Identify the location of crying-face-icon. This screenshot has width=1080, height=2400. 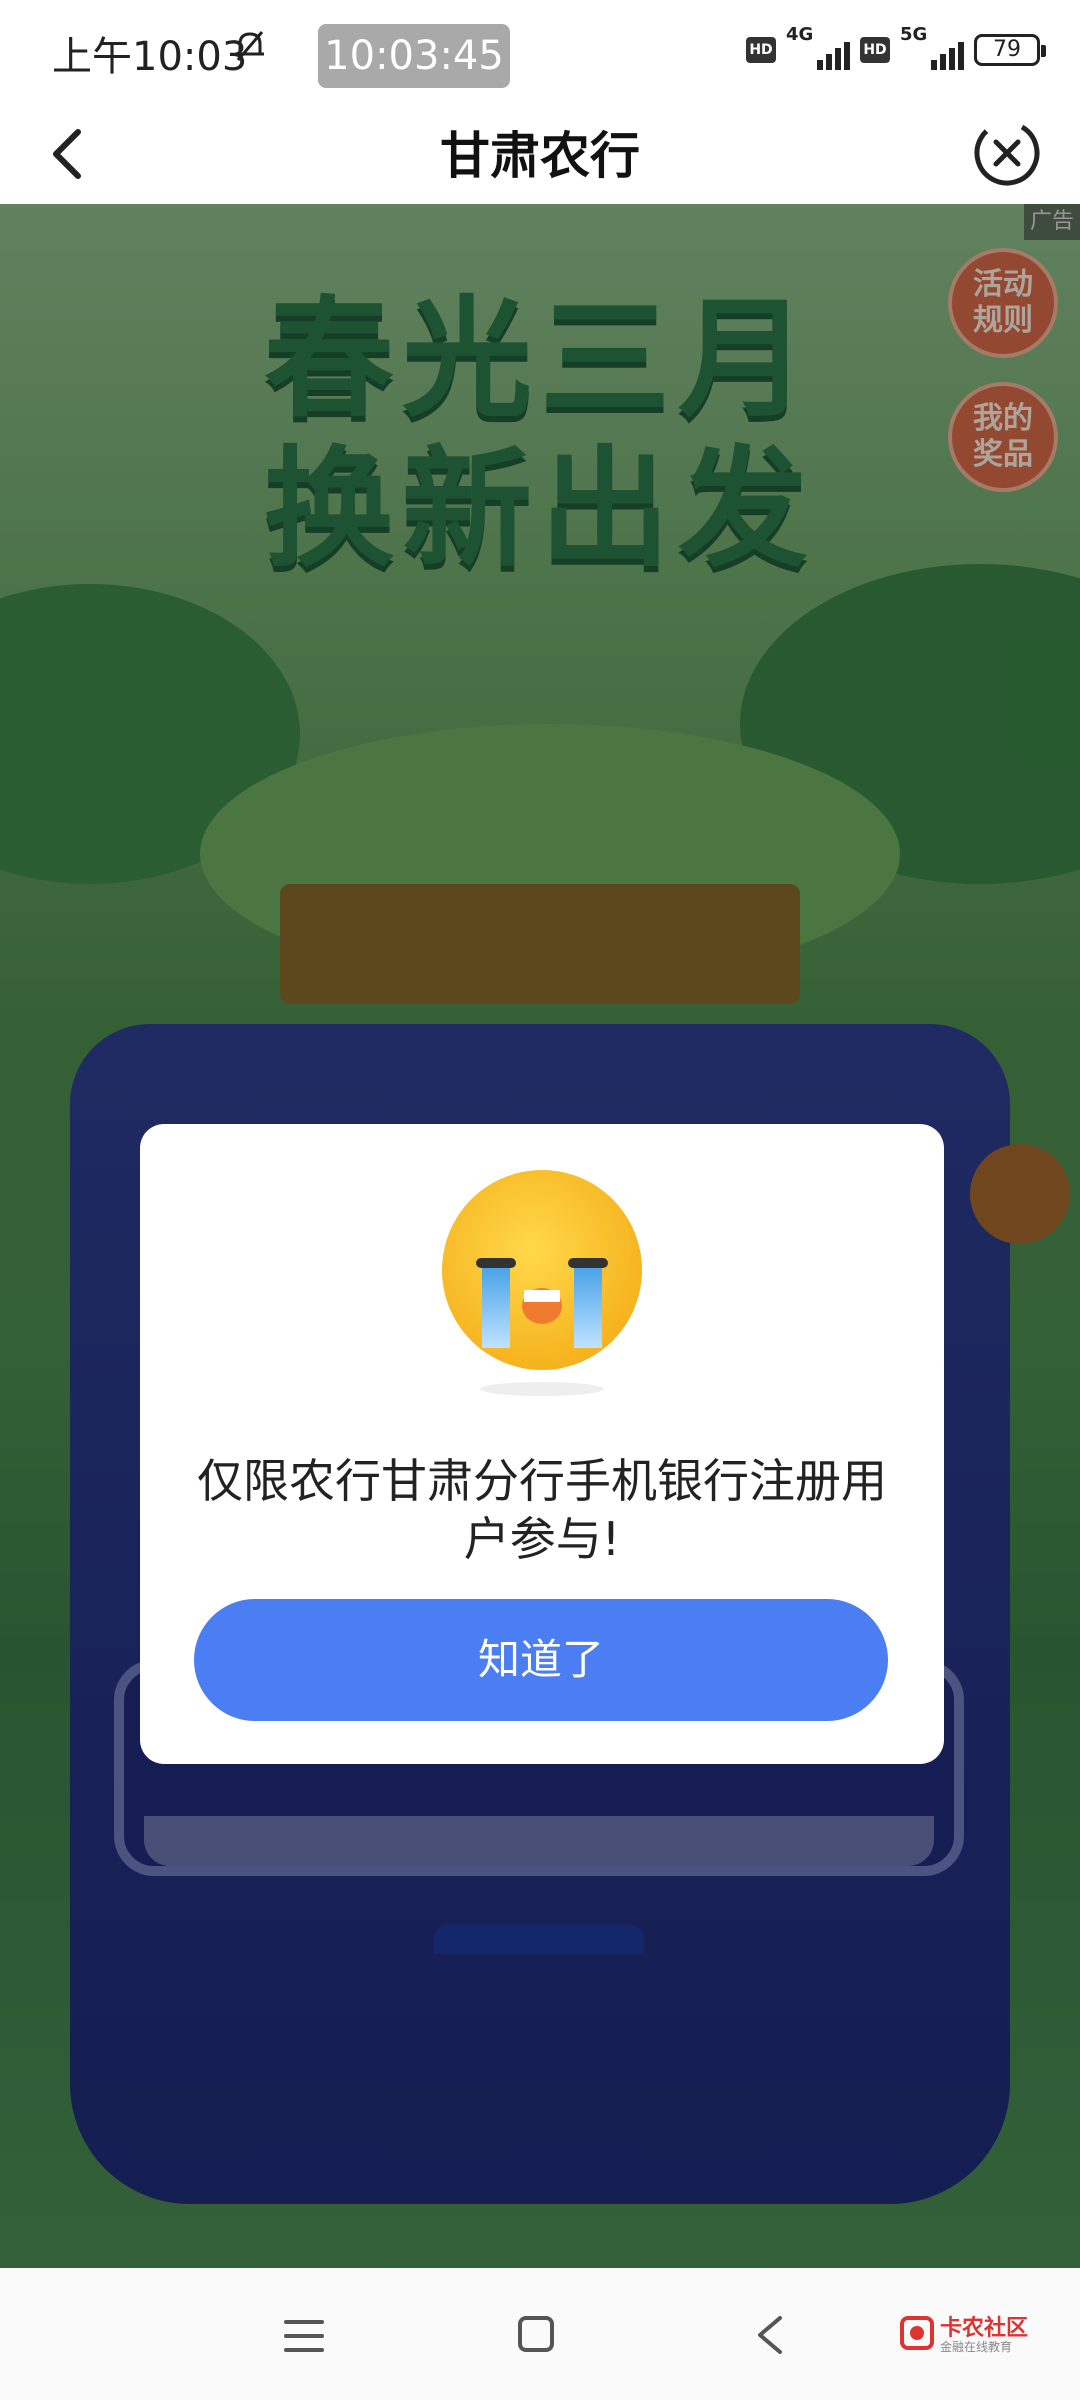
(542, 1270).